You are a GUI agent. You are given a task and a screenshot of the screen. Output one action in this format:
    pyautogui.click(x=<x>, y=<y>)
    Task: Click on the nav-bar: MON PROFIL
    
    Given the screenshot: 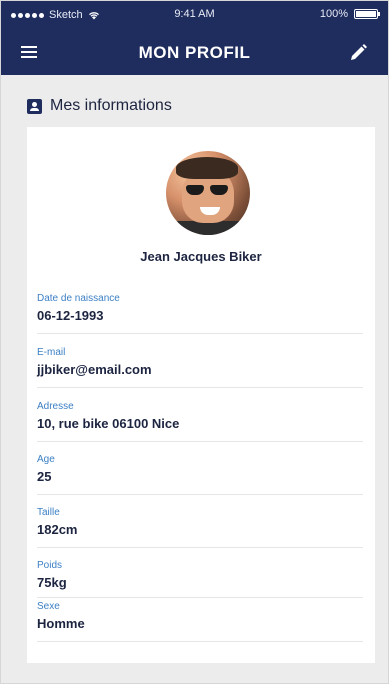 What is the action you would take?
    pyautogui.click(x=194, y=52)
    